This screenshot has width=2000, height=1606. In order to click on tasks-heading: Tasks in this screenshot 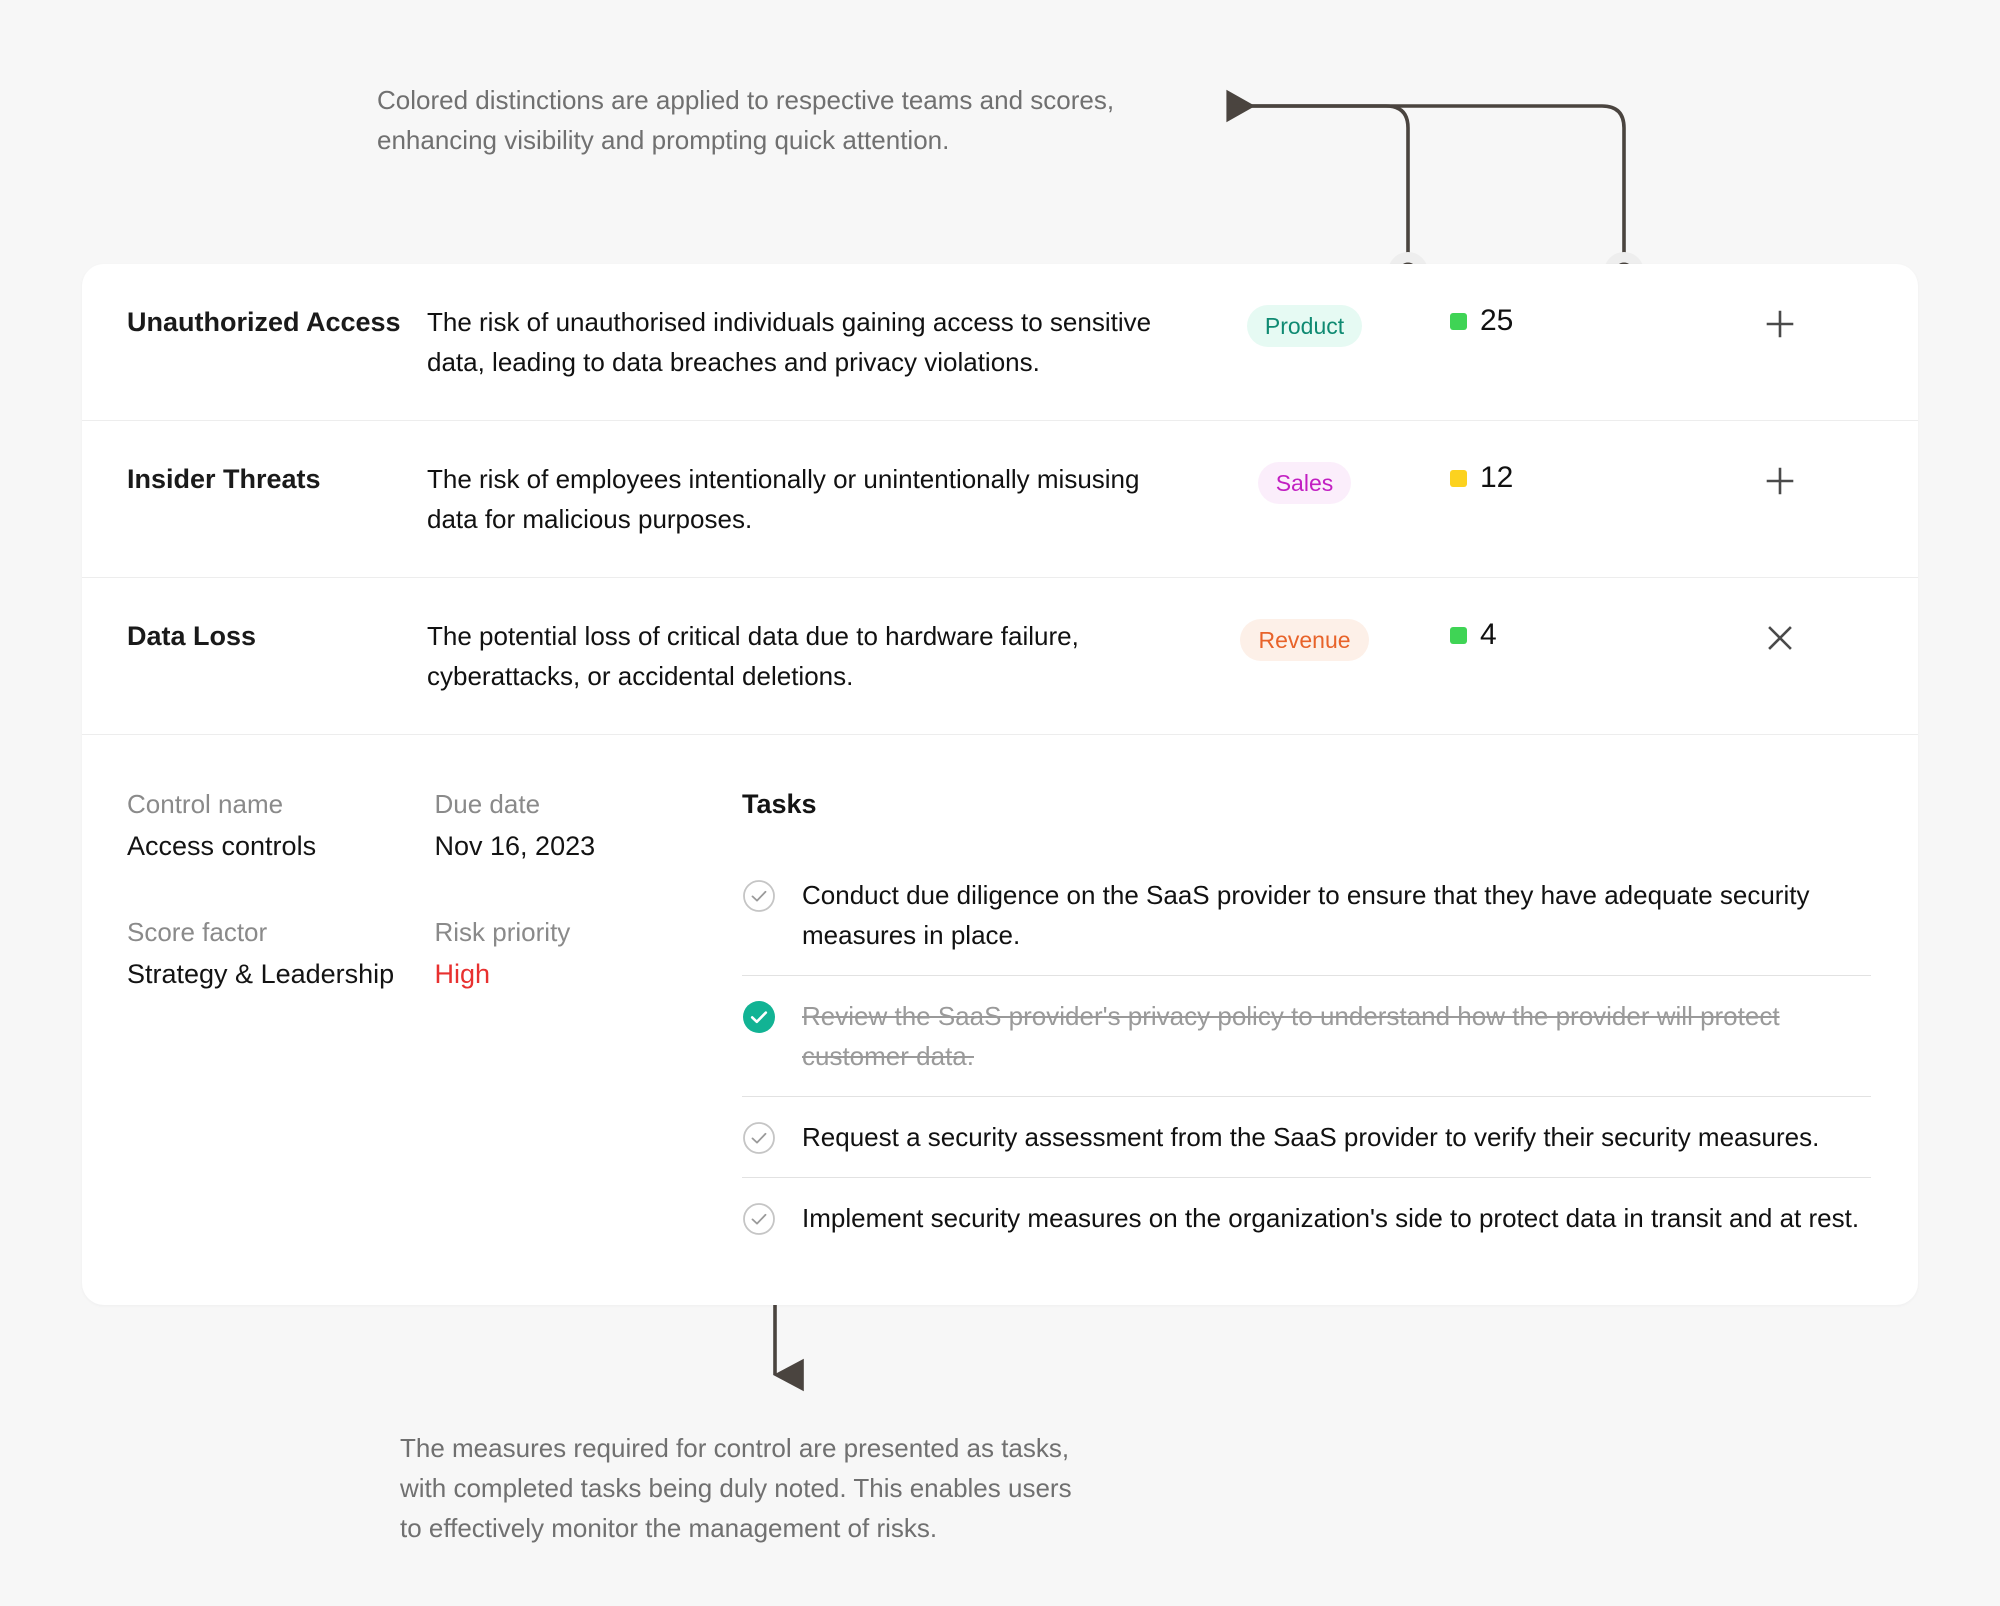, I will do `click(779, 804)`.